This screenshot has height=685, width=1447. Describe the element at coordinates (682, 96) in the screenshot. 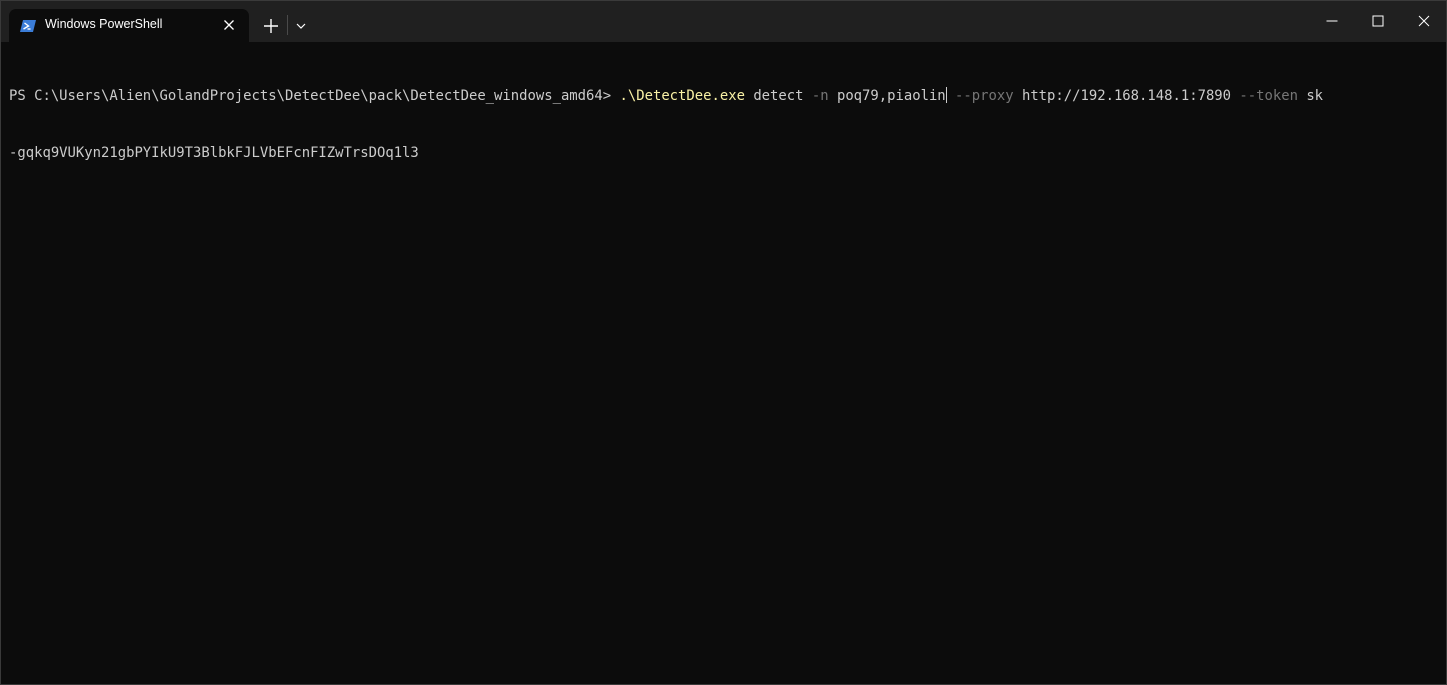

I see `command-name: .\DetectDee.exe` at that location.